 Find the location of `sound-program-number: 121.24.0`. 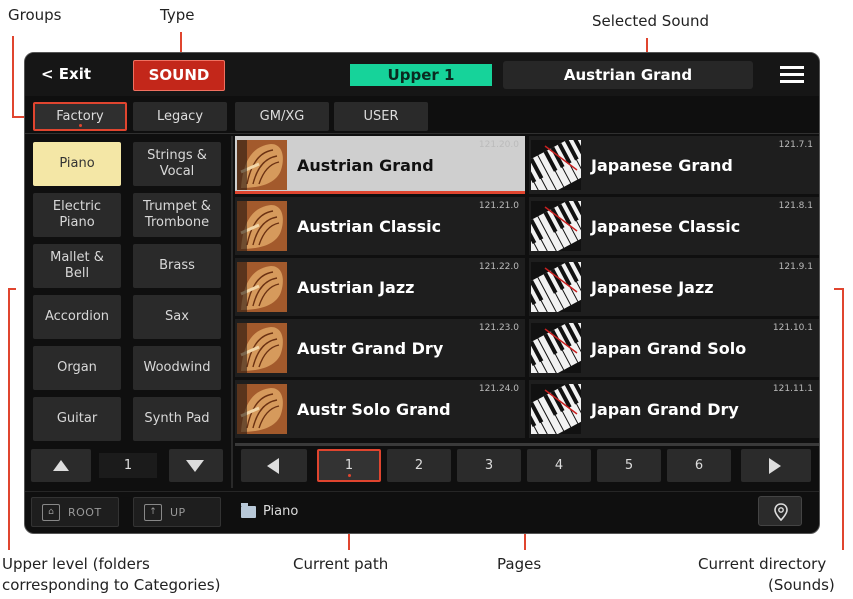

sound-program-number: 121.24.0 is located at coordinates (498, 389).